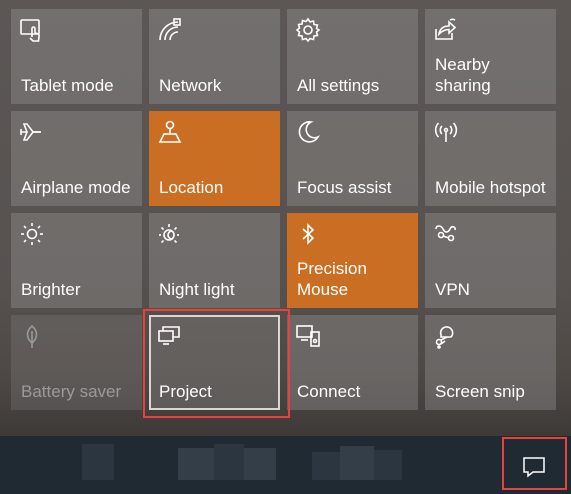 This screenshot has width=571, height=494. I want to click on tile-tablet-mode: Tablet mode, so click(76, 56).